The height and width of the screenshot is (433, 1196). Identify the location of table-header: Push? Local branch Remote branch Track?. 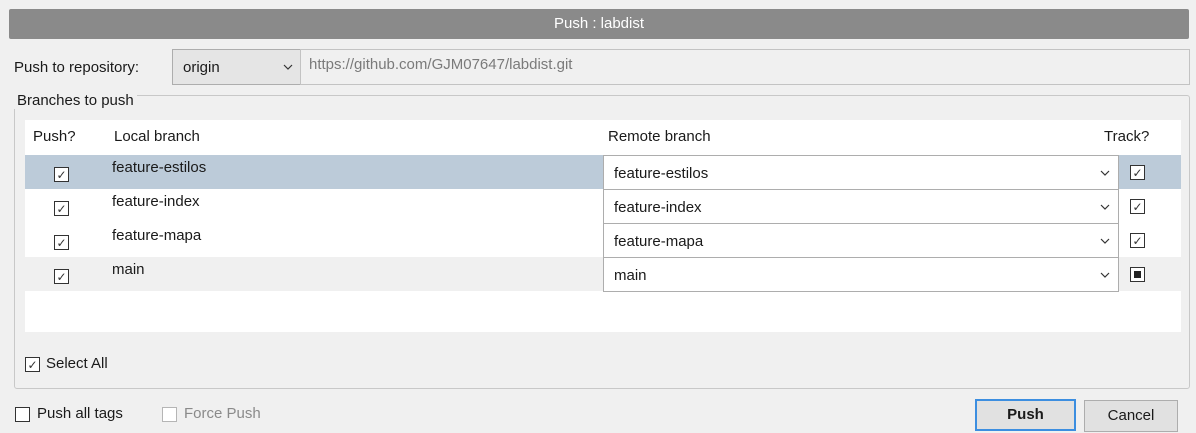
(603, 137).